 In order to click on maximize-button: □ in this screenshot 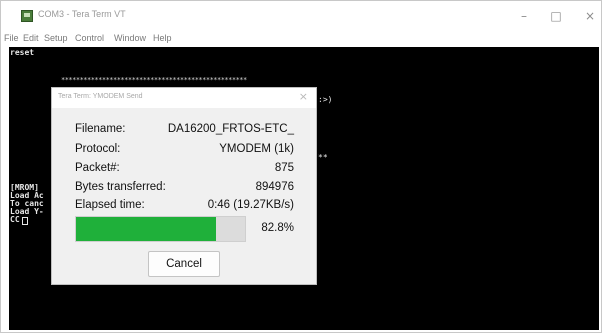, I will do `click(556, 16)`.